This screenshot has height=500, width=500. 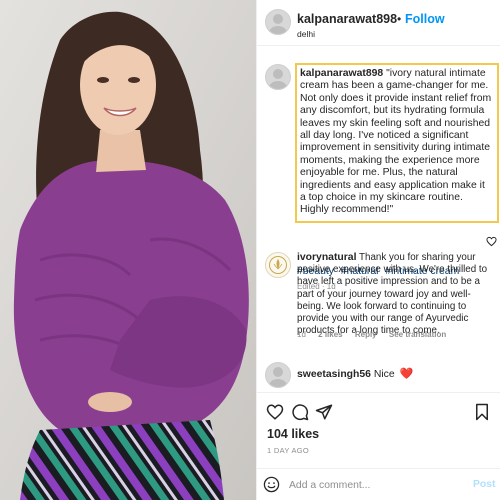 I want to click on smiley-icon, so click(x=271, y=484).